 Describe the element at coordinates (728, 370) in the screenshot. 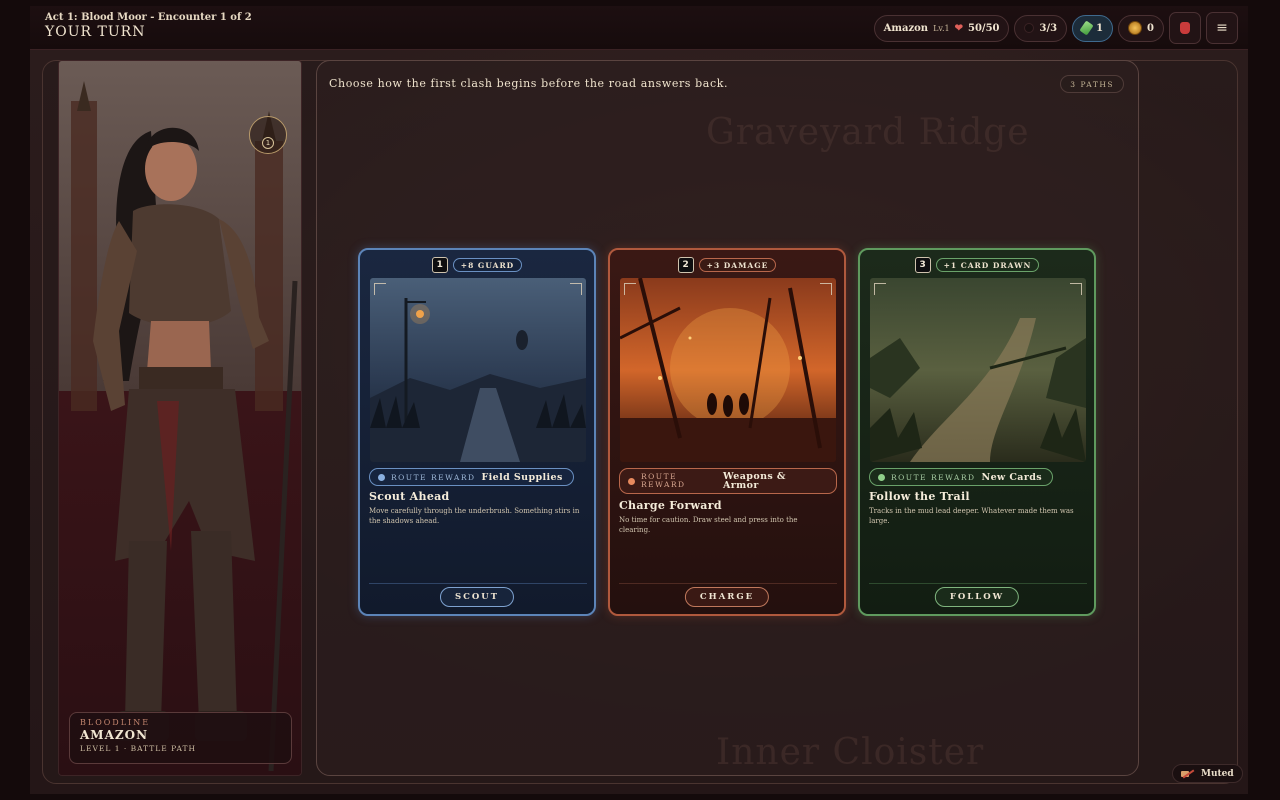

I see `card-art-burning-forest` at that location.